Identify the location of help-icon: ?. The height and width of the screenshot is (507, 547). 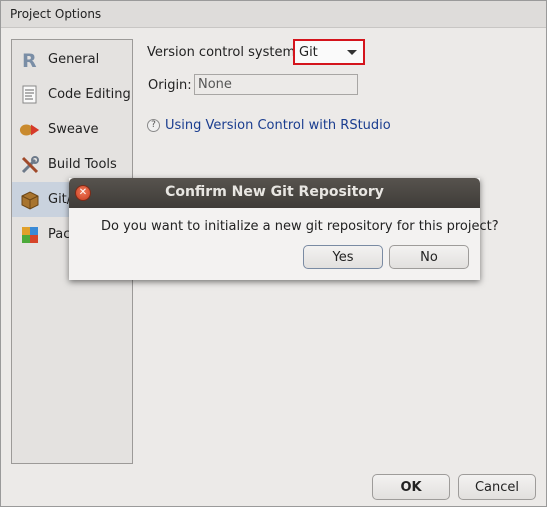
(153, 125).